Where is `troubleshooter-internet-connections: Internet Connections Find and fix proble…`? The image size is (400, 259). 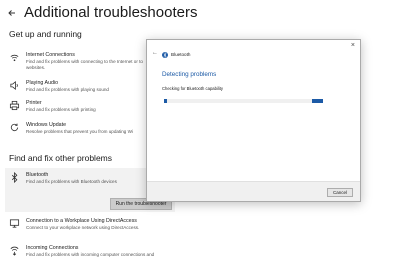
troubleshooter-internet-connections: Internet Connections Find and fix proble… is located at coordinates (78, 61).